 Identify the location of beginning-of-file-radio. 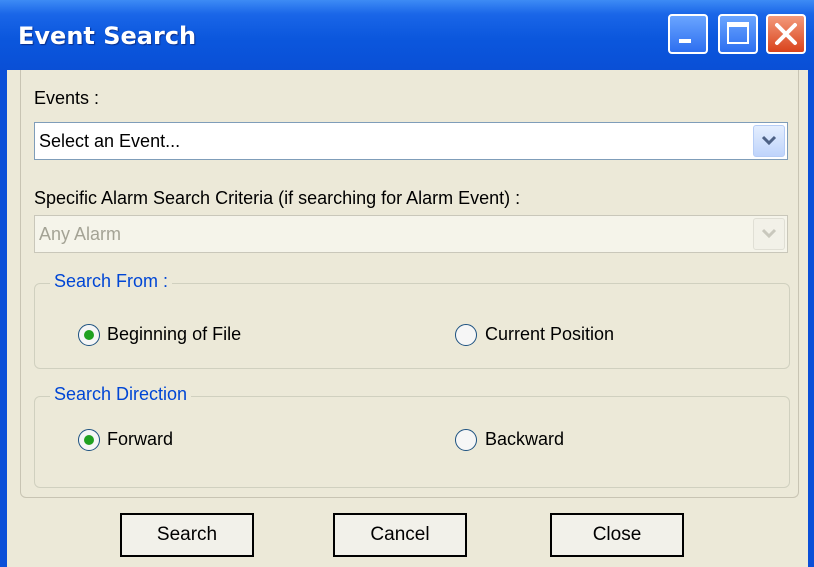
(89, 335).